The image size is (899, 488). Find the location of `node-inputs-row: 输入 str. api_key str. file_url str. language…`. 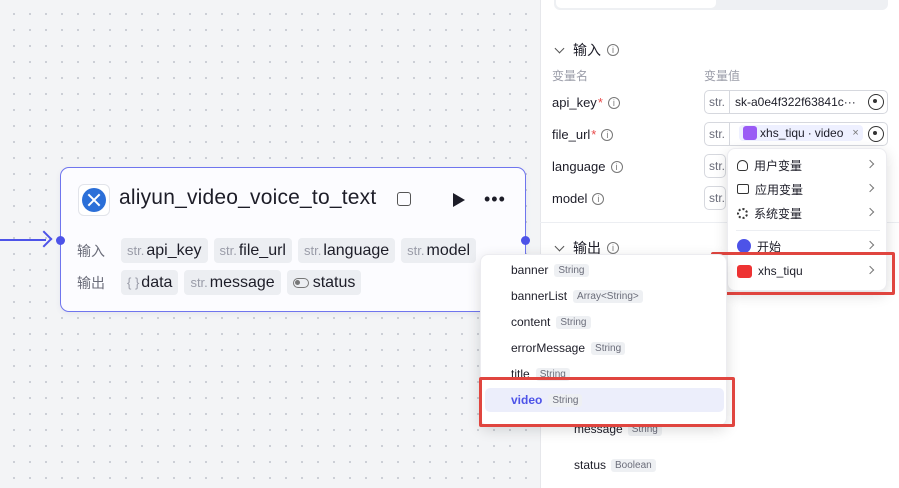

node-inputs-row: 输入 str. api_key str. file_url str. language… is located at coordinates (277, 250).